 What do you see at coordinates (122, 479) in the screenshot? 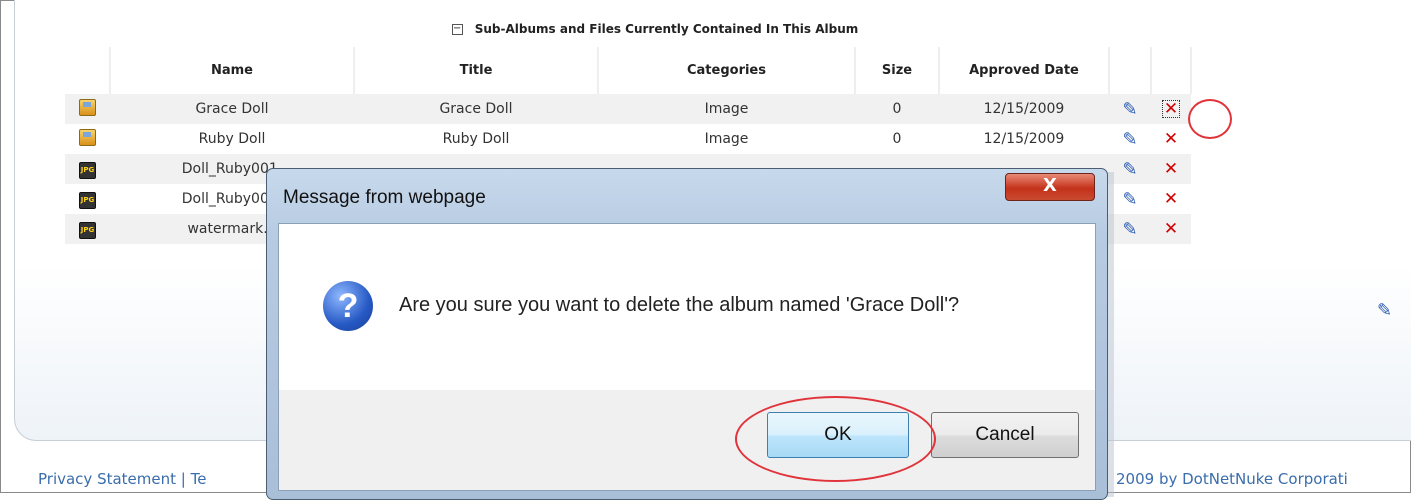
I see `footer-links: Privacy Statement | Te` at bounding box center [122, 479].